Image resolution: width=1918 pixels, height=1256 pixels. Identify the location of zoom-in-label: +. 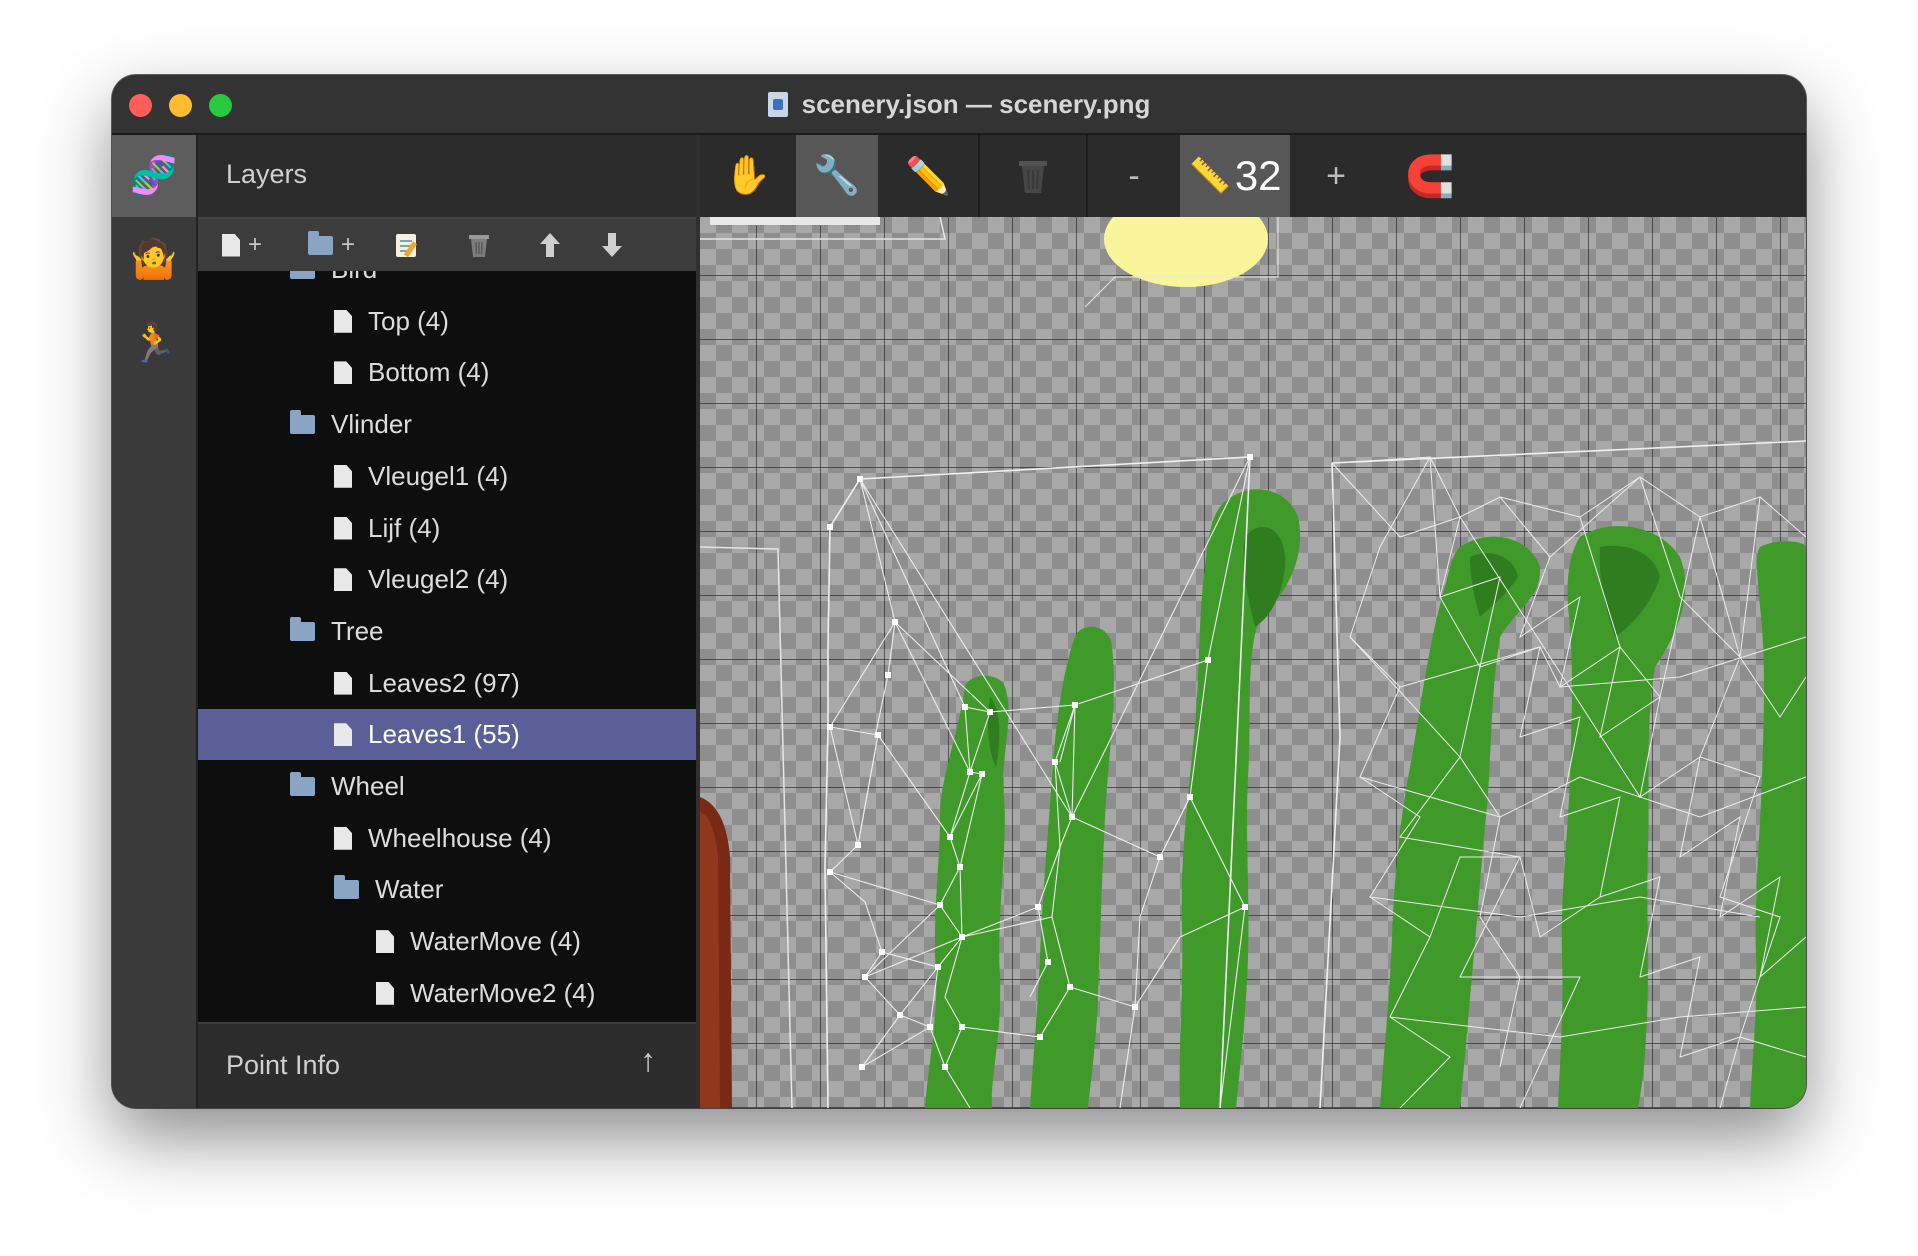
(1336, 175).